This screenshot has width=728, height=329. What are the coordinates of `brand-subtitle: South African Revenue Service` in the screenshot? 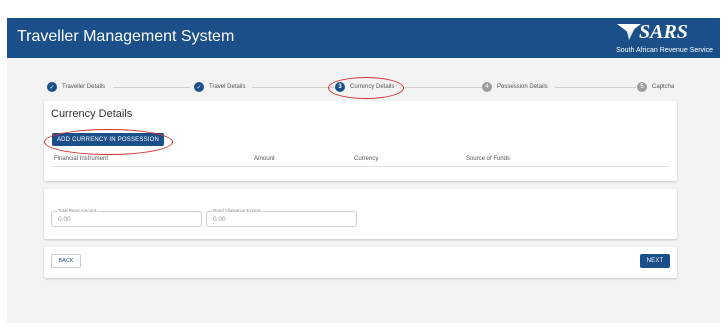 It's located at (664, 50).